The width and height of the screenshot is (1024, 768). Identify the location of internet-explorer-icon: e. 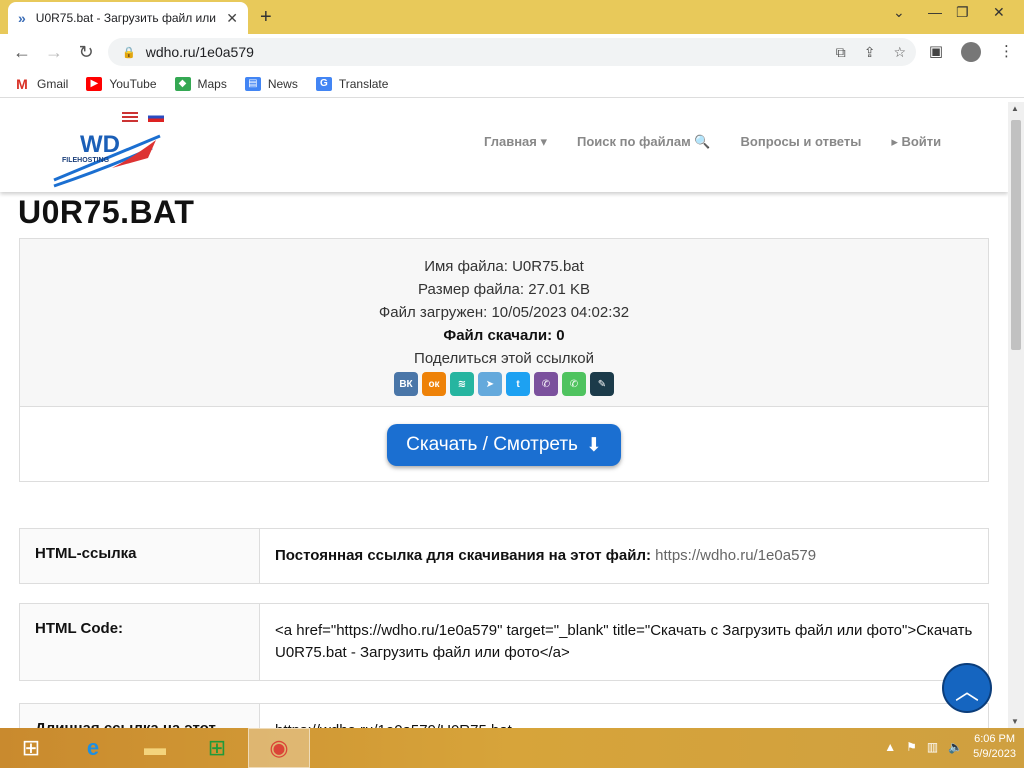
(93, 748).